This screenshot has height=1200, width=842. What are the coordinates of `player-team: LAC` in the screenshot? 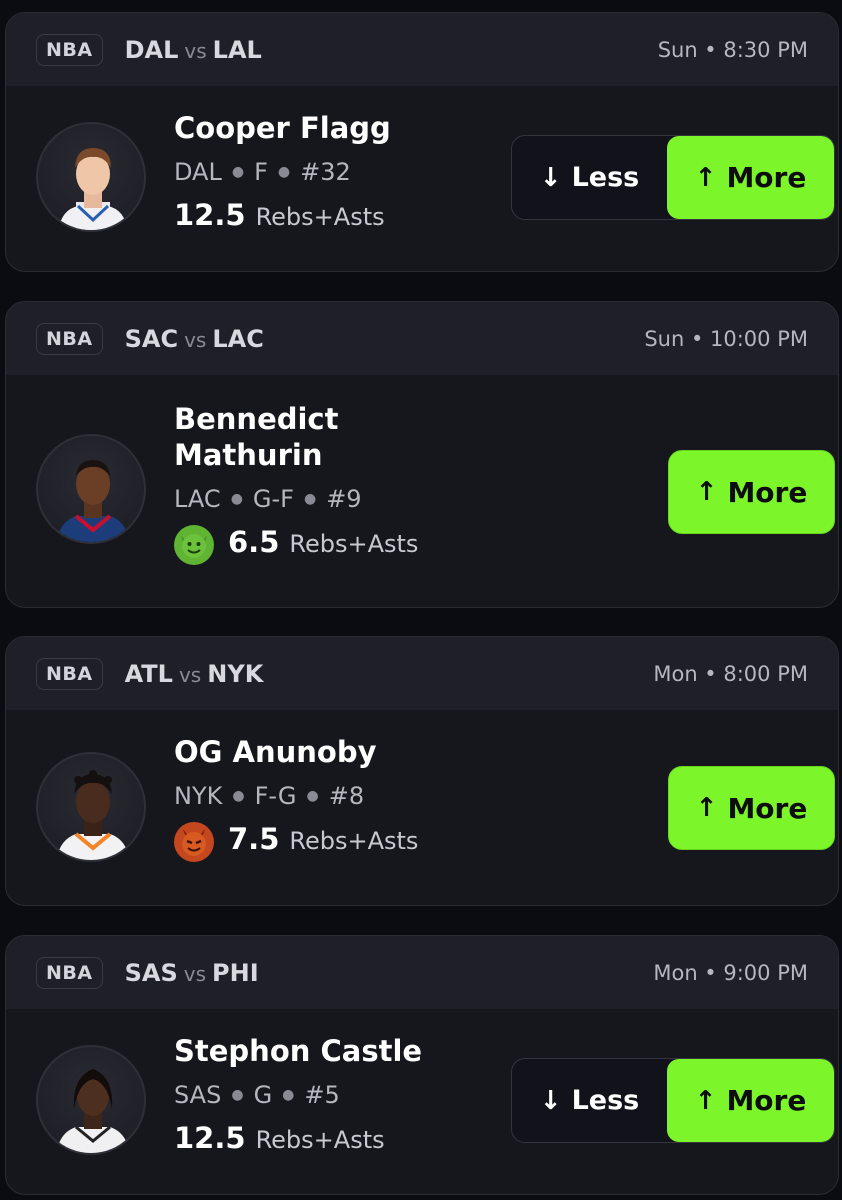 It's located at (197, 499).